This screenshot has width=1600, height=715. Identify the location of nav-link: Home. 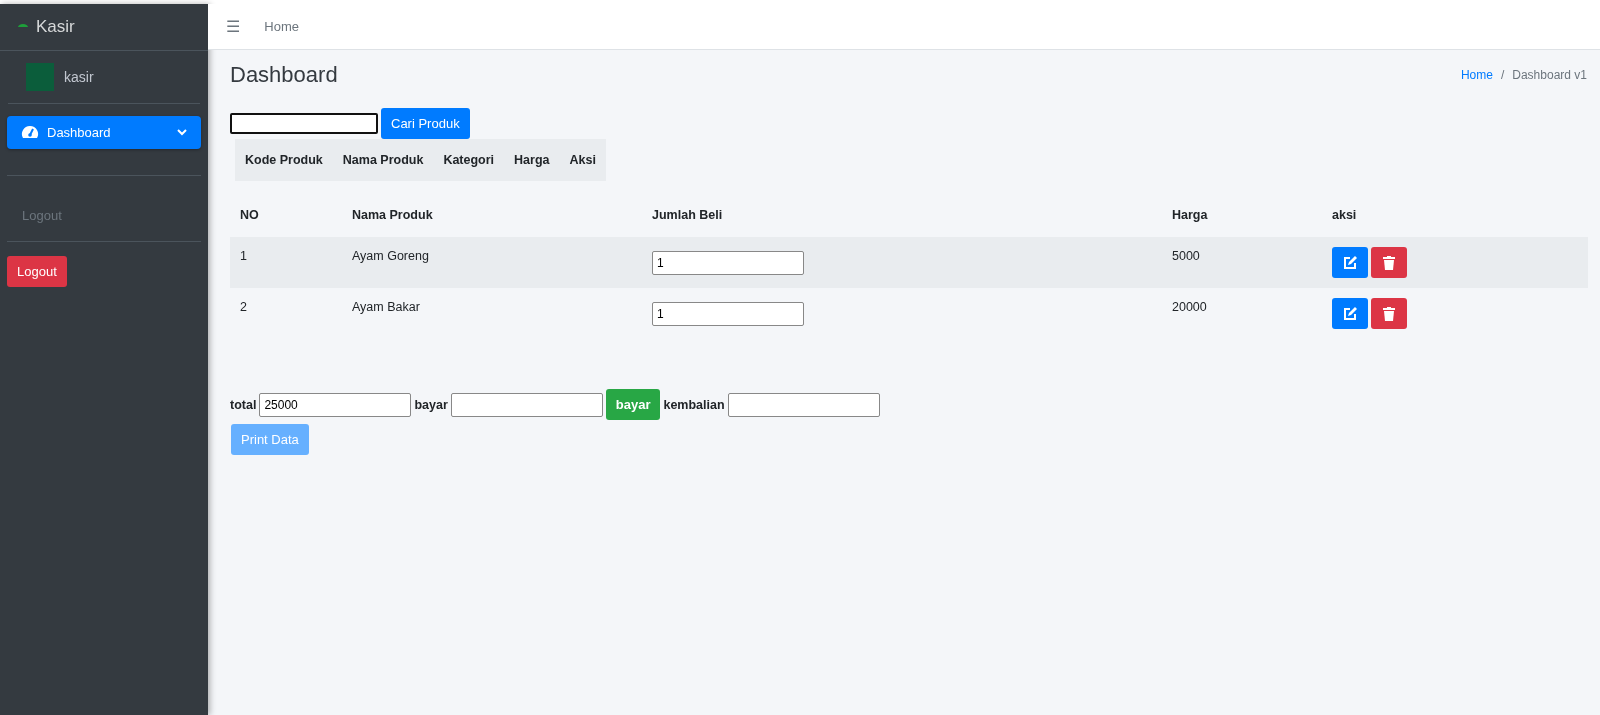
(282, 26).